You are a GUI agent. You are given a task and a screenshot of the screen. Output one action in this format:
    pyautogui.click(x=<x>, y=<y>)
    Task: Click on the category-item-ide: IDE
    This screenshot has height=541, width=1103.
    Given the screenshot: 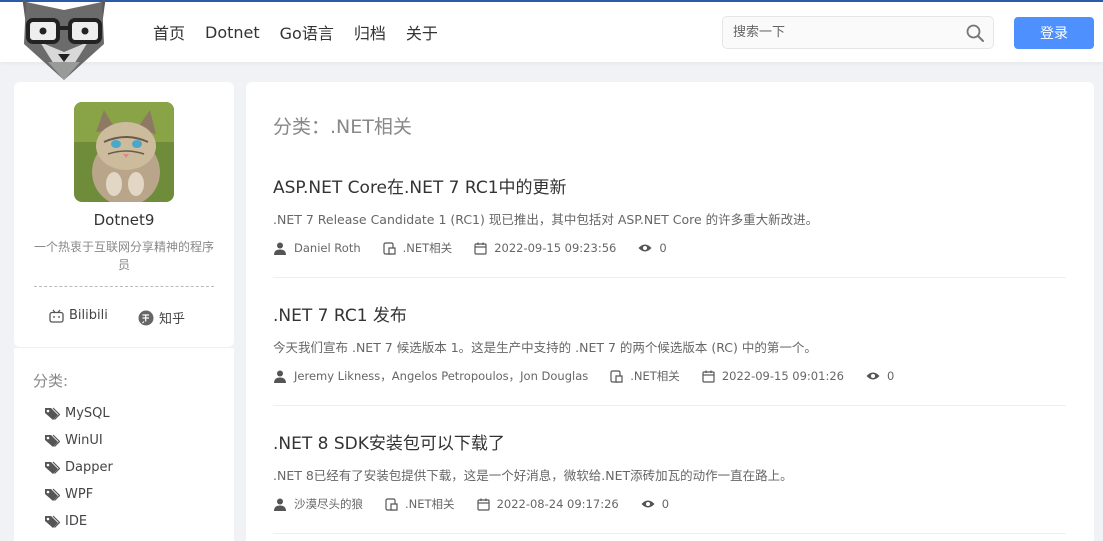 What is the action you would take?
    pyautogui.click(x=78, y=521)
    